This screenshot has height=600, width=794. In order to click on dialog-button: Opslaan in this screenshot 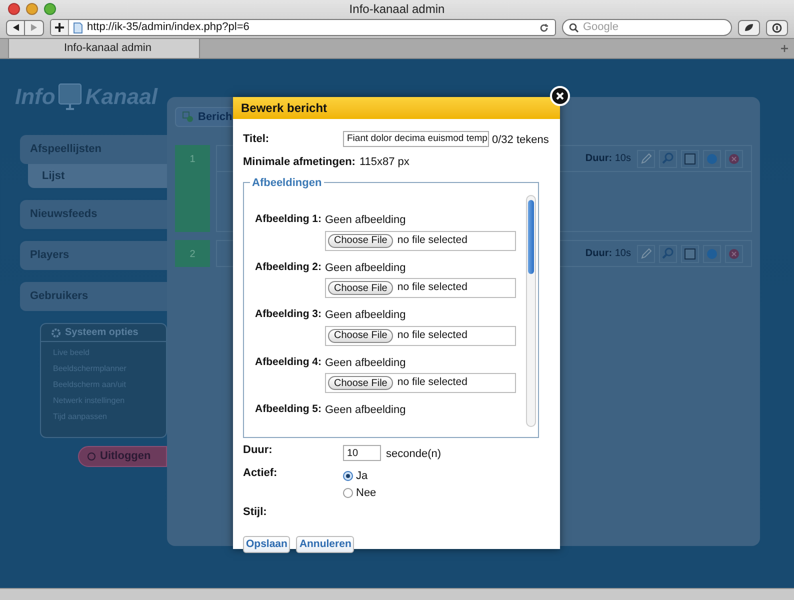, I will do `click(266, 544)`.